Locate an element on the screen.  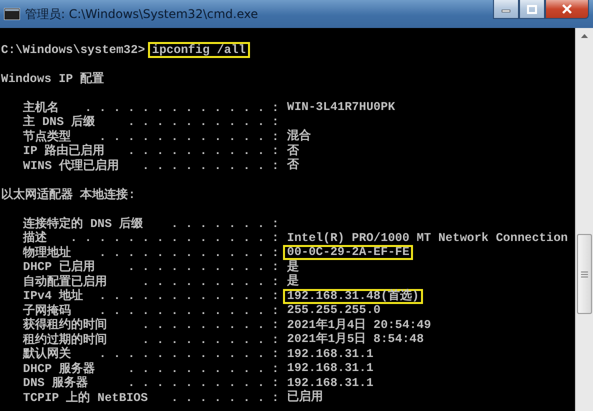
entry-label: TCPIP 上的 NetBIOS is located at coordinates (85, 397).